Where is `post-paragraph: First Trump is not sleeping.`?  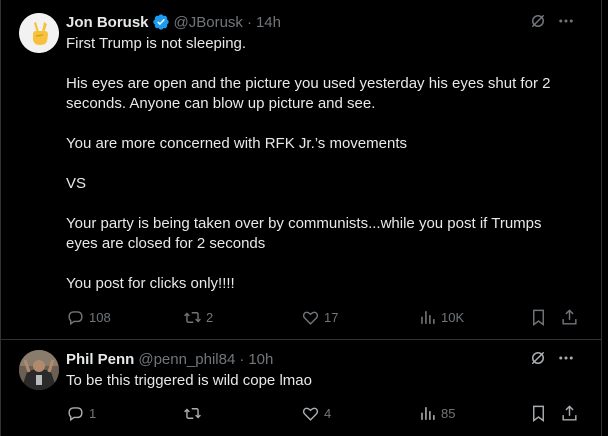
post-paragraph: First Trump is not sleeping. is located at coordinates (156, 43).